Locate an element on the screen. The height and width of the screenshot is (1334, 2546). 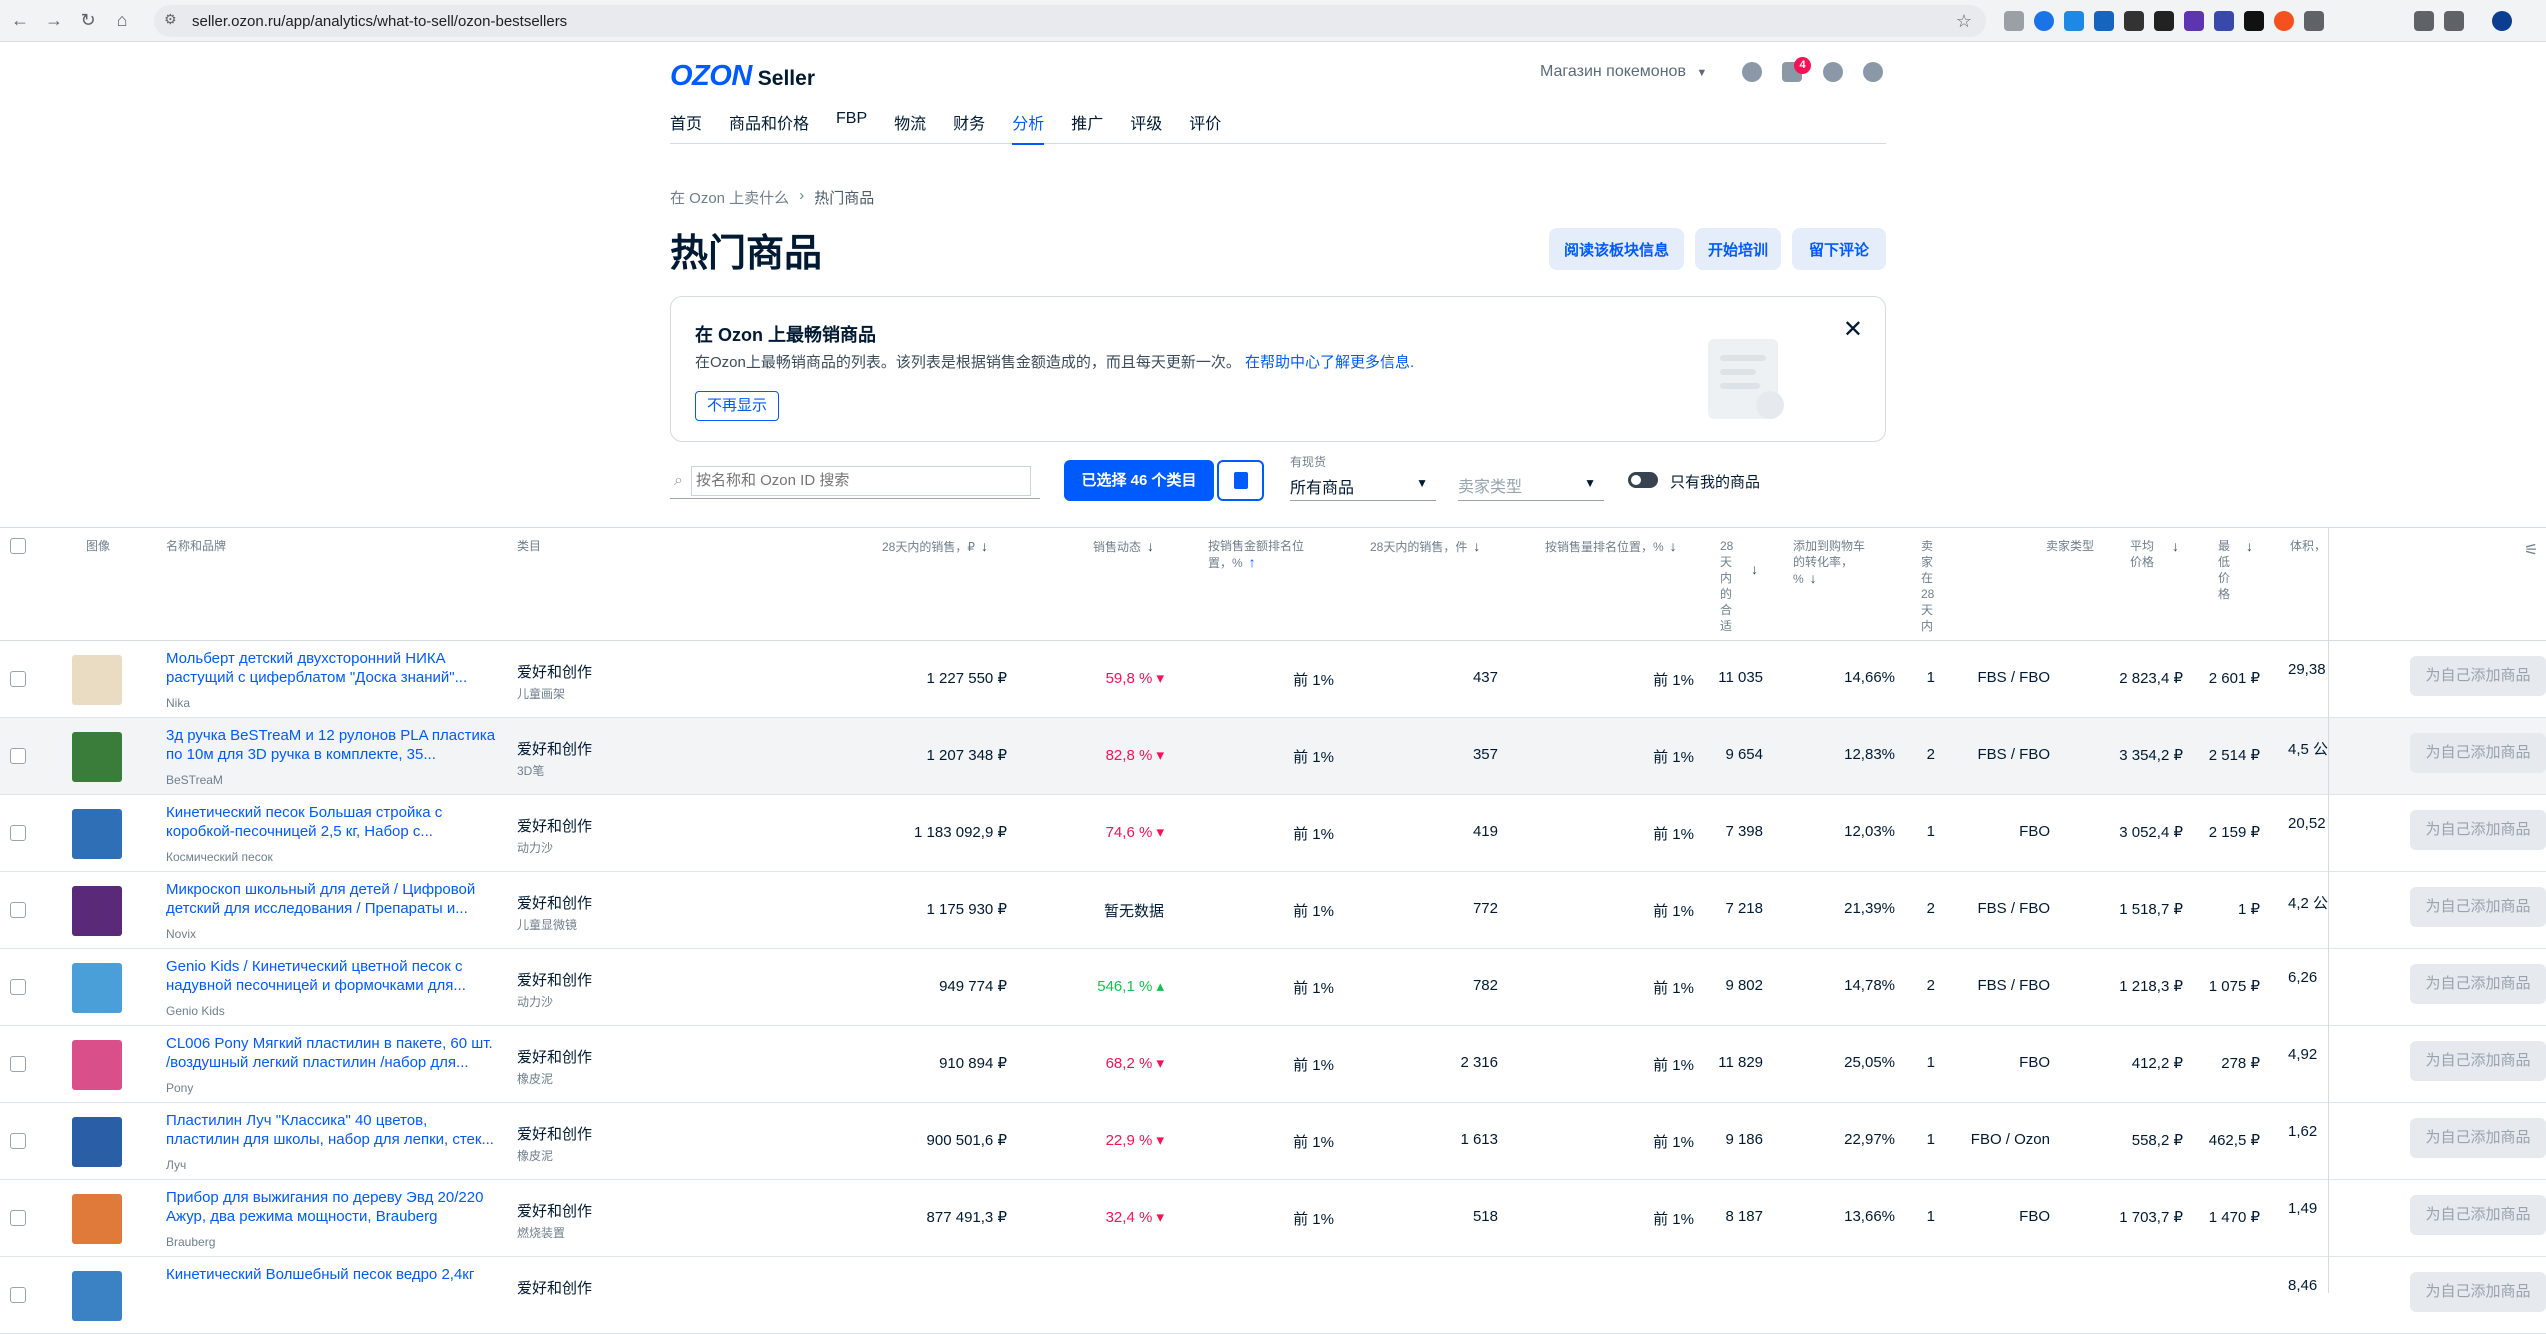
header-rank-amount: 按销售金额排名位置，% ↑ is located at coordinates (1266, 554).